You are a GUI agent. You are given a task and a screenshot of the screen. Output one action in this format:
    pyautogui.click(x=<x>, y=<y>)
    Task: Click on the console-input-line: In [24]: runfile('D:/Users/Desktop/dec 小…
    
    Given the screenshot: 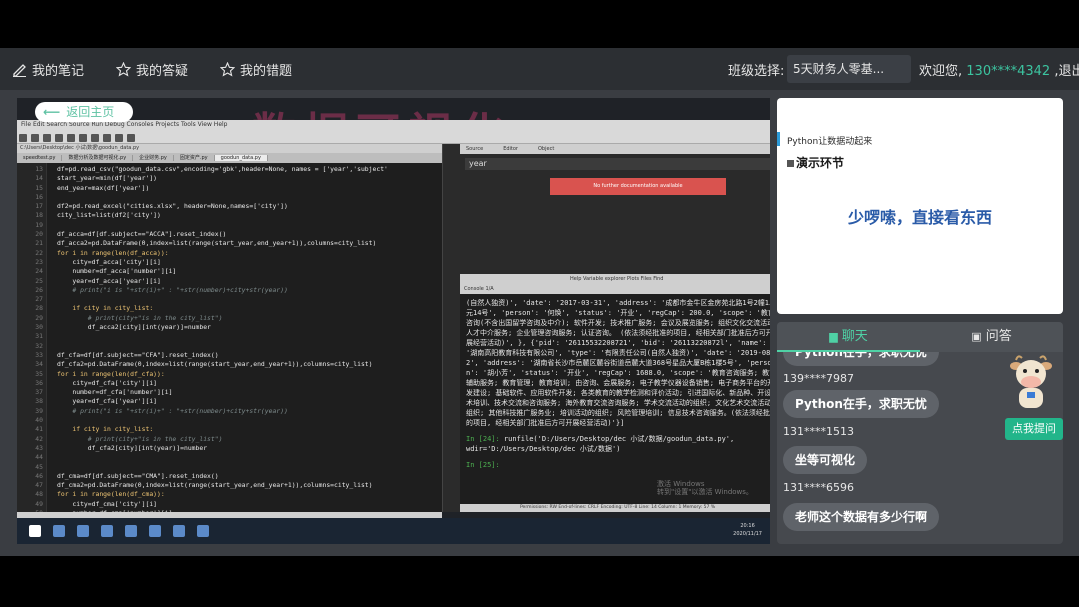 What is the action you would take?
    pyautogui.click(x=618, y=444)
    